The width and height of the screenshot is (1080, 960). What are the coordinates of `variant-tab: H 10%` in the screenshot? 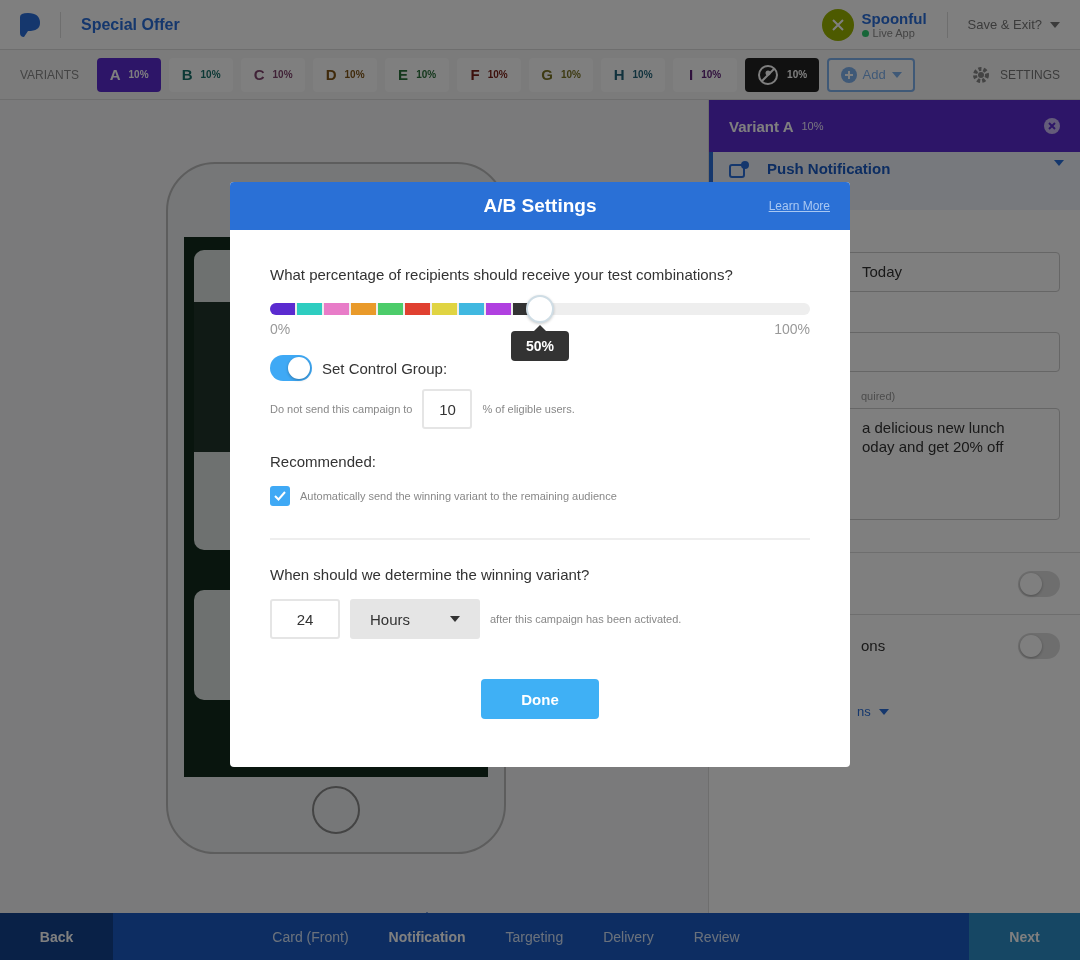 It's located at (633, 74).